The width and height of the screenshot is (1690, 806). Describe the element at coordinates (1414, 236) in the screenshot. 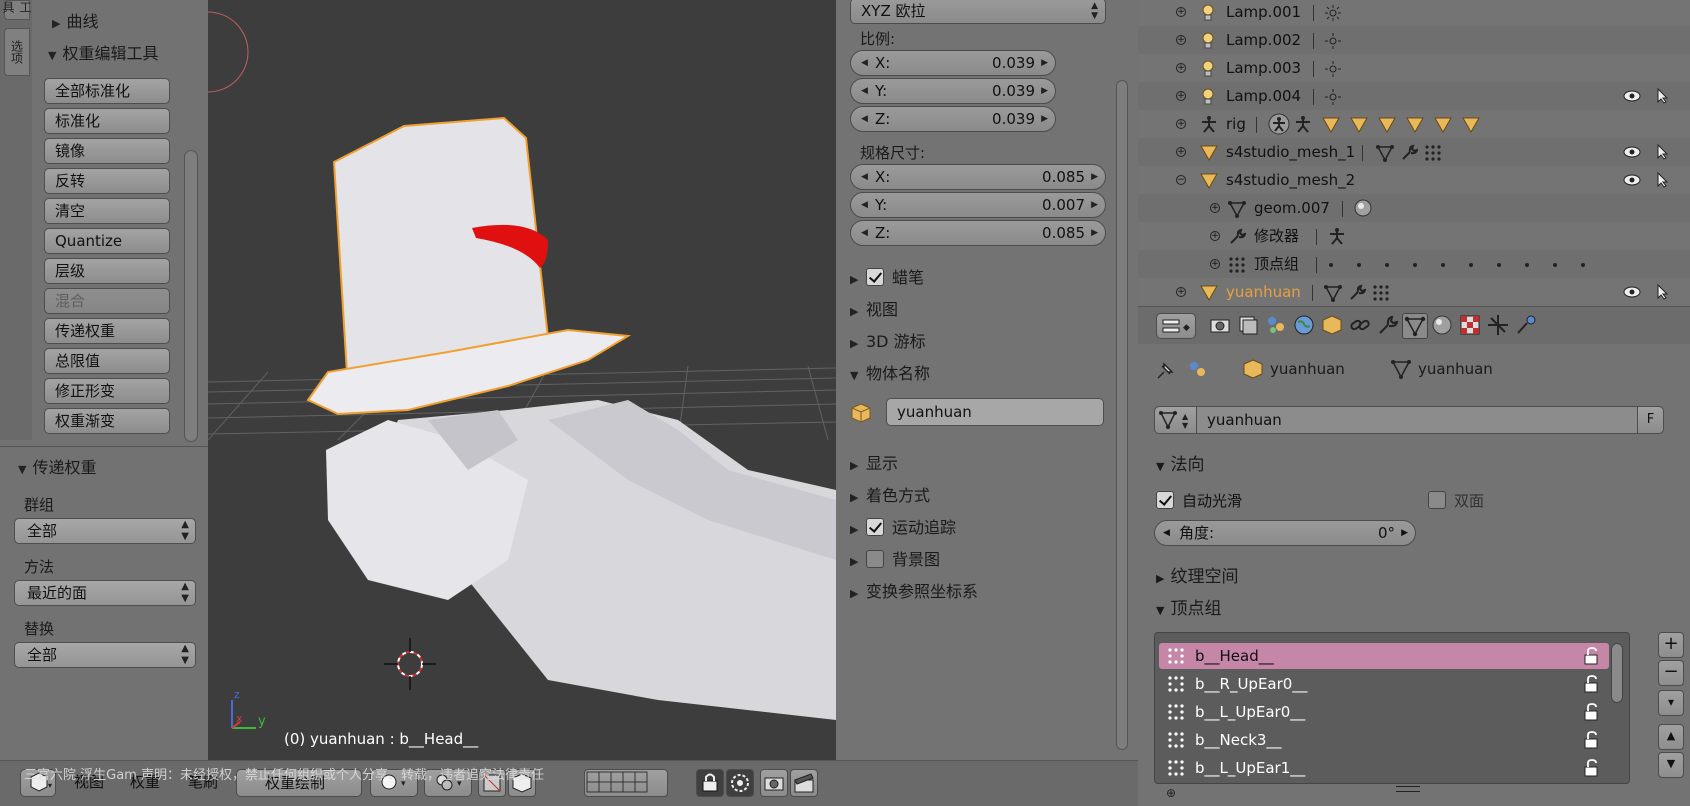

I see `outliner-row-modifiers: + 修改器` at that location.